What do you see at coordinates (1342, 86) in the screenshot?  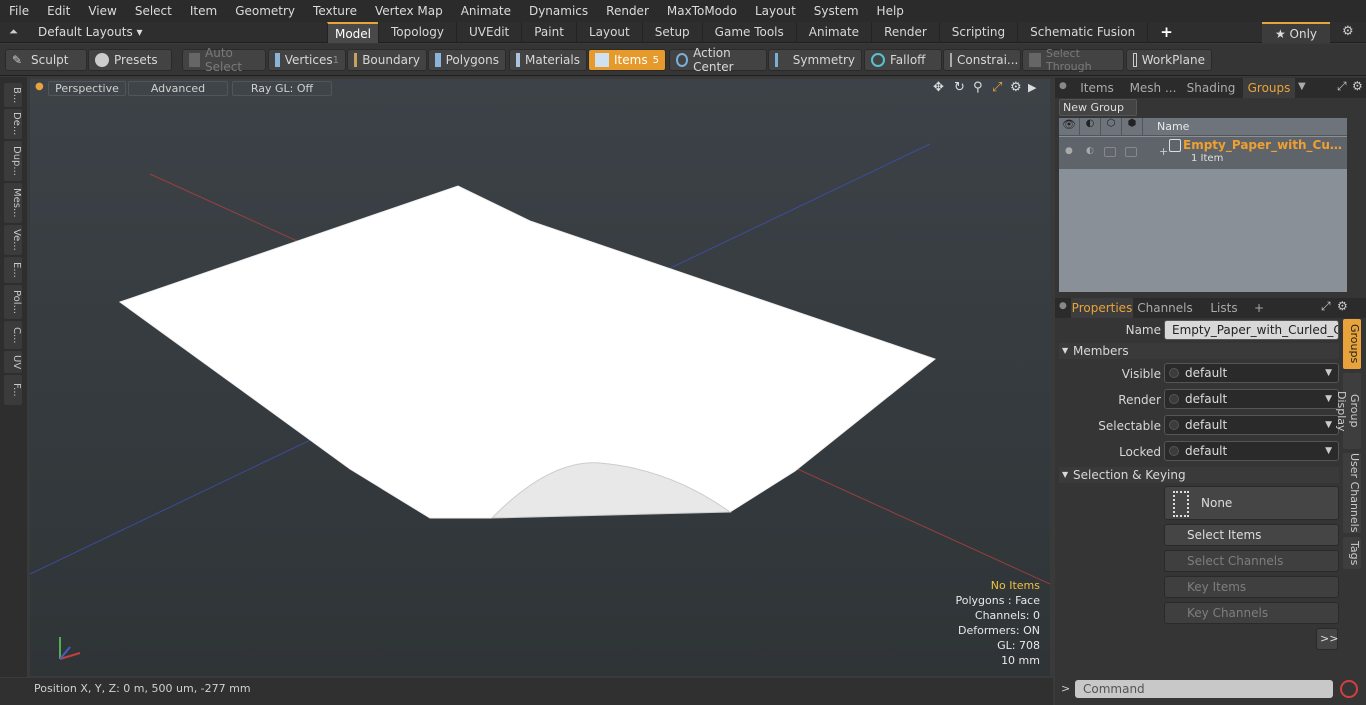 I see `panel-expand-icon: ⤢` at bounding box center [1342, 86].